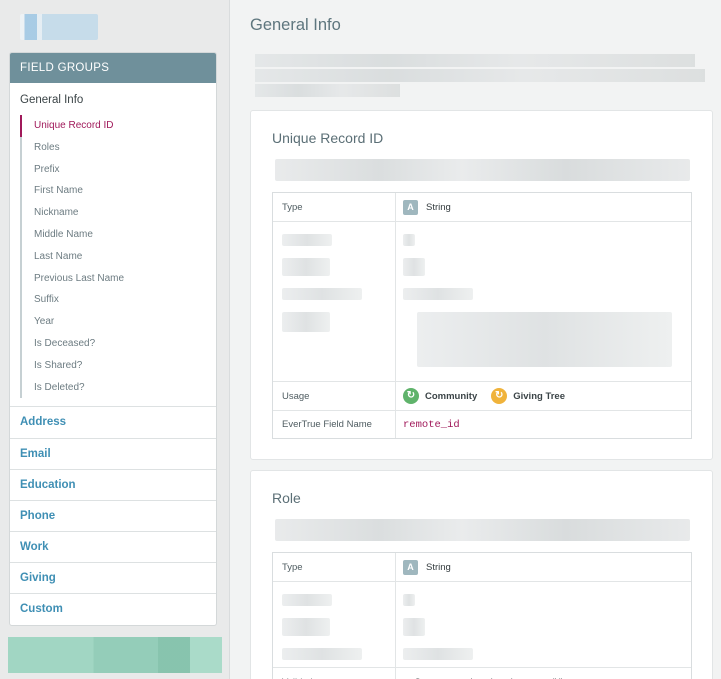 This screenshot has height=679, width=721. I want to click on group-address: Address, so click(113, 421).